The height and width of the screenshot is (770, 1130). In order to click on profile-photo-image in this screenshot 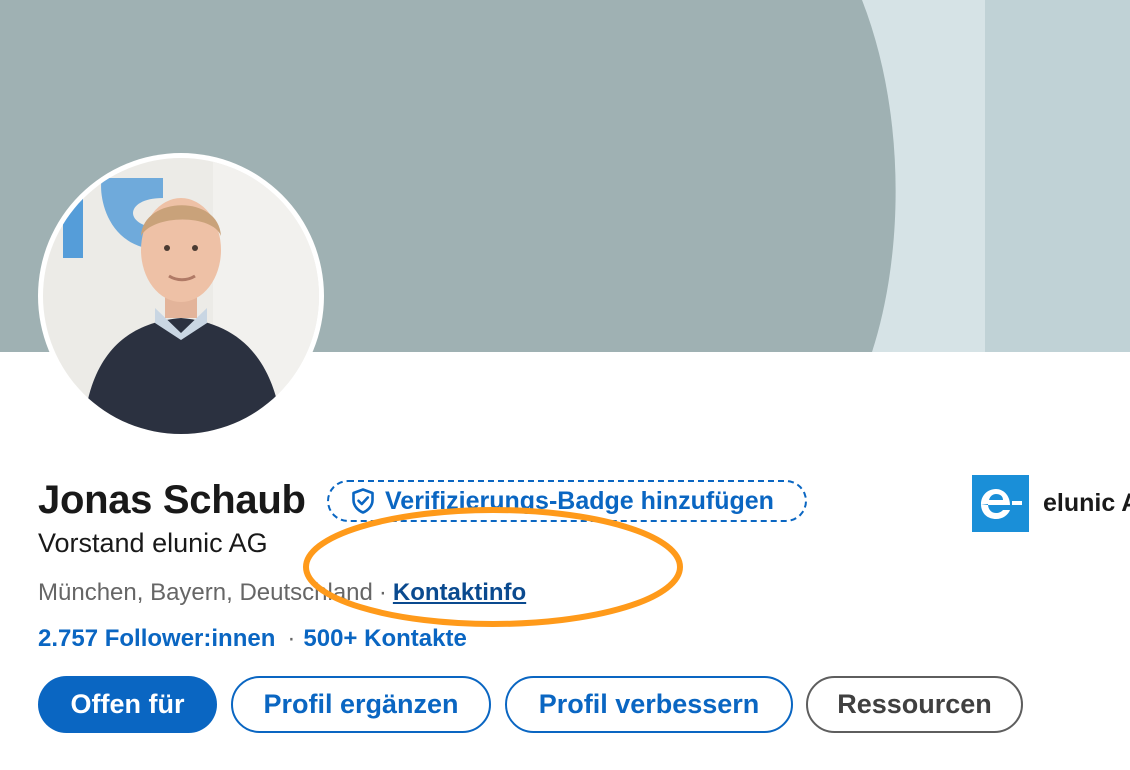, I will do `click(181, 296)`.